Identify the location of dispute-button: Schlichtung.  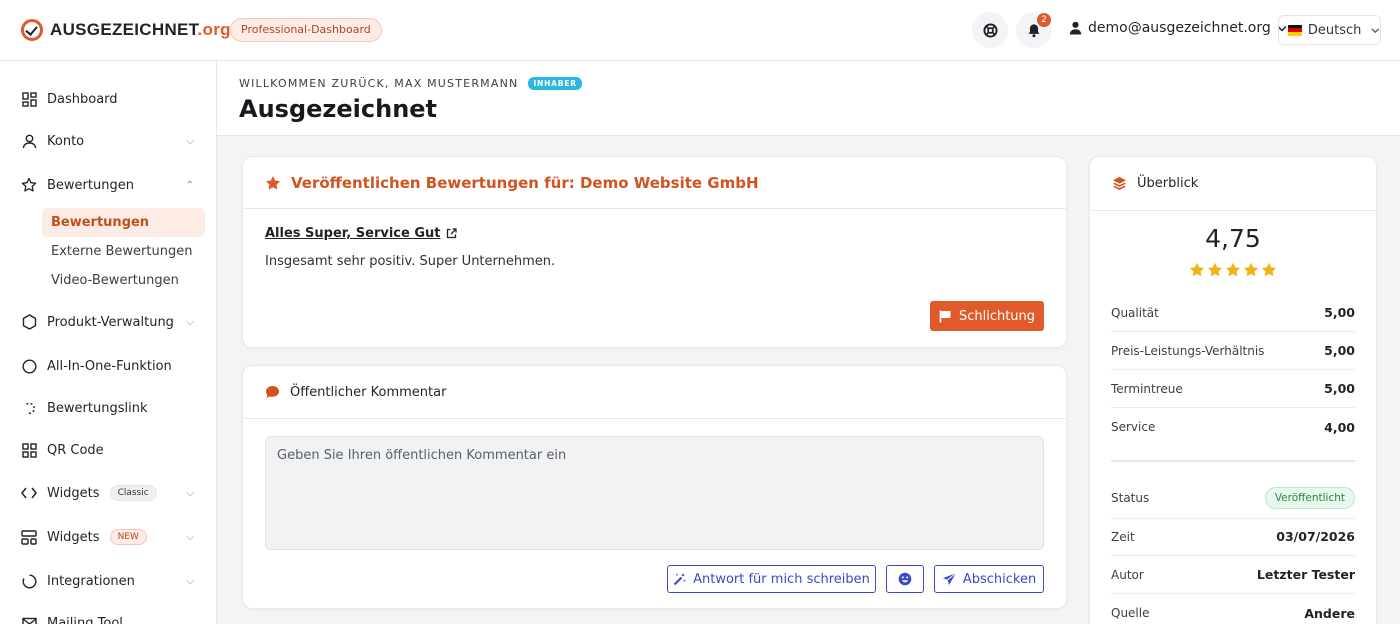
(987, 316).